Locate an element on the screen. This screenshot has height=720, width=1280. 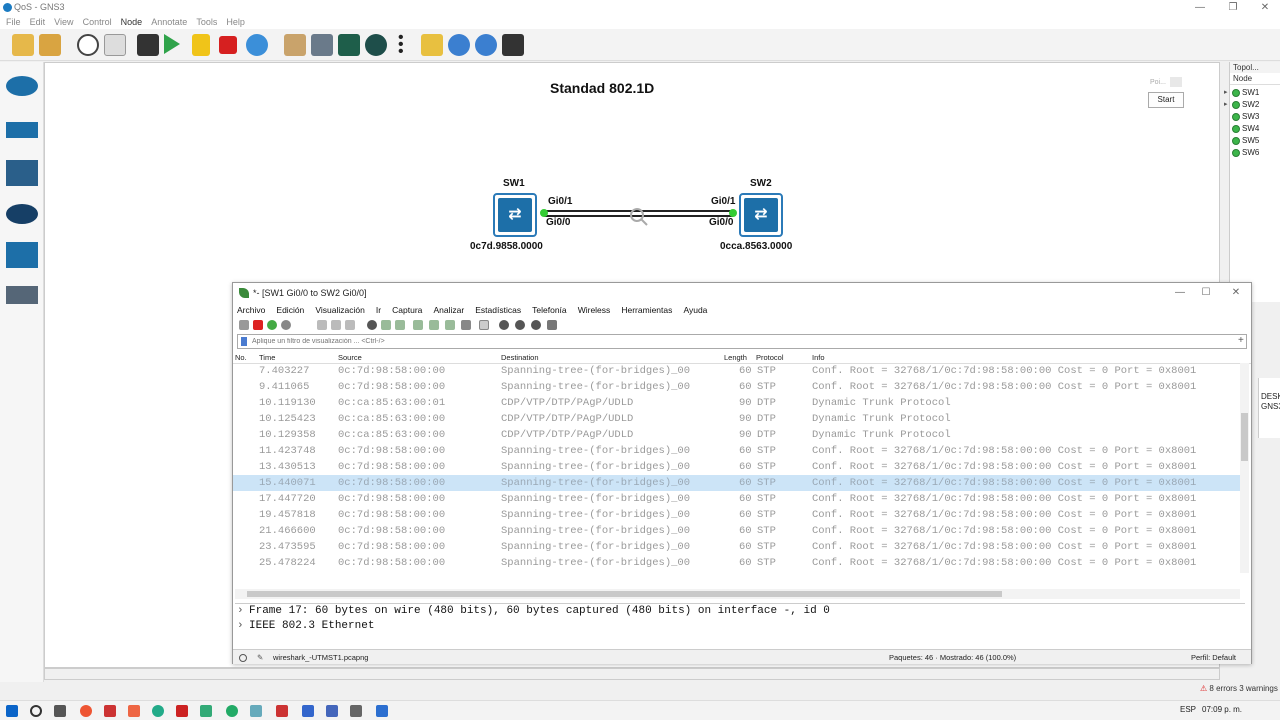
ws-menu-archivo: Archivo is located at coordinates (251, 310).